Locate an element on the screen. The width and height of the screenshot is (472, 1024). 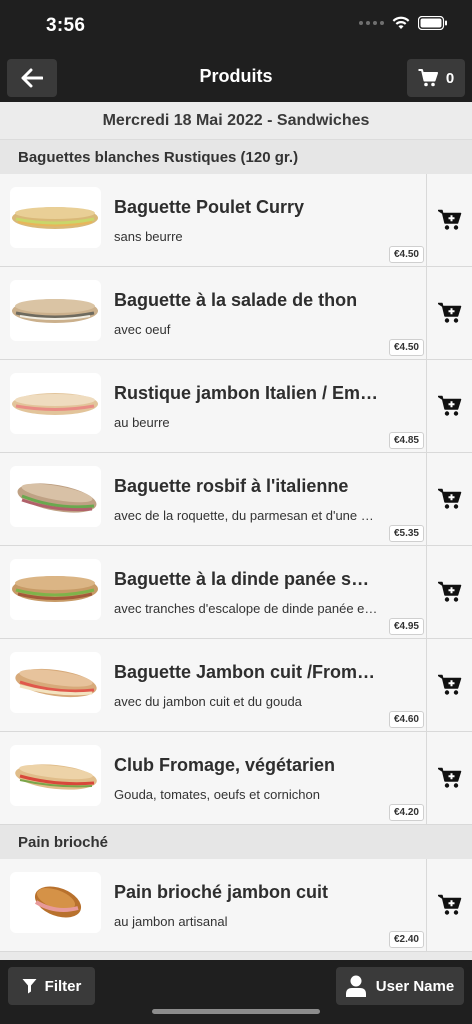
status-bar: 3:56 is located at coordinates (236, 27).